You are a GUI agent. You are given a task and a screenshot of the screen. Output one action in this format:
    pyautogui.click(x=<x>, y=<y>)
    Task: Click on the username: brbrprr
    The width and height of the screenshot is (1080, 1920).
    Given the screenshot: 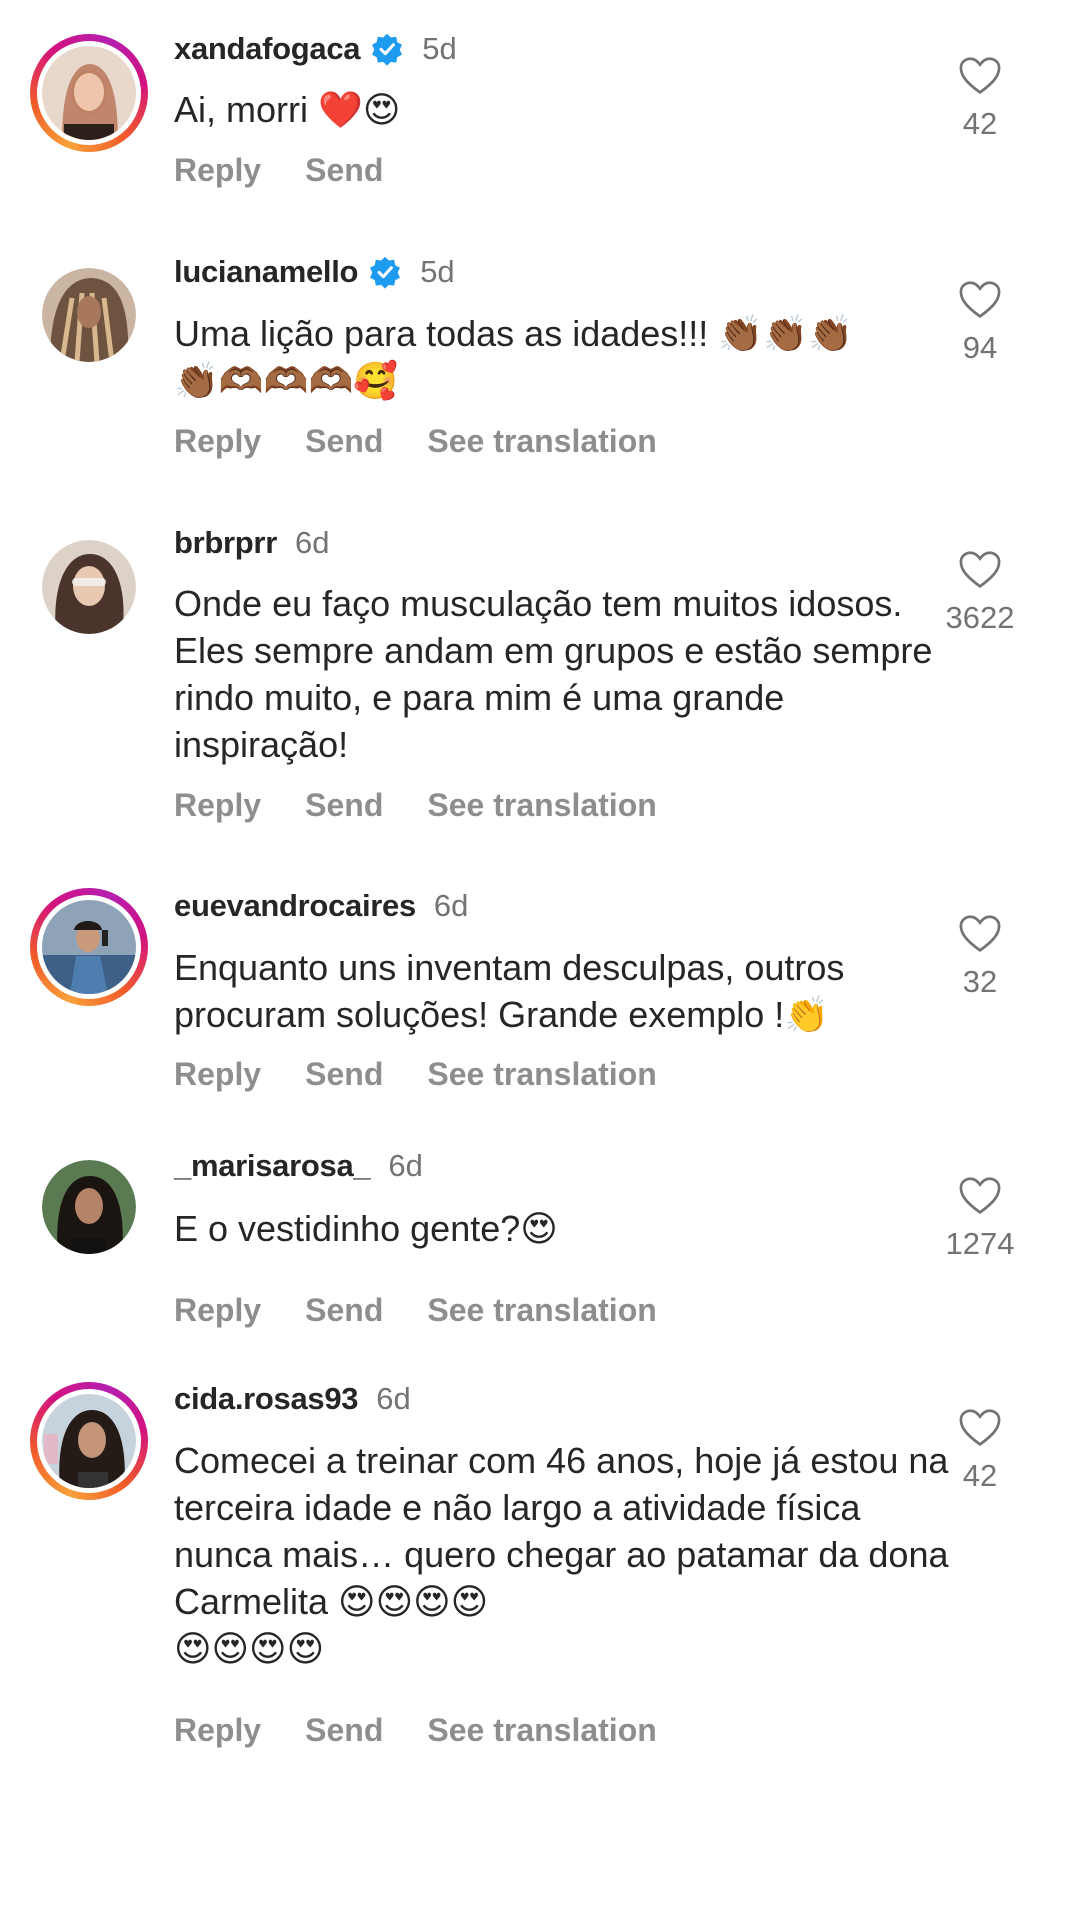 What is the action you would take?
    pyautogui.click(x=225, y=543)
    